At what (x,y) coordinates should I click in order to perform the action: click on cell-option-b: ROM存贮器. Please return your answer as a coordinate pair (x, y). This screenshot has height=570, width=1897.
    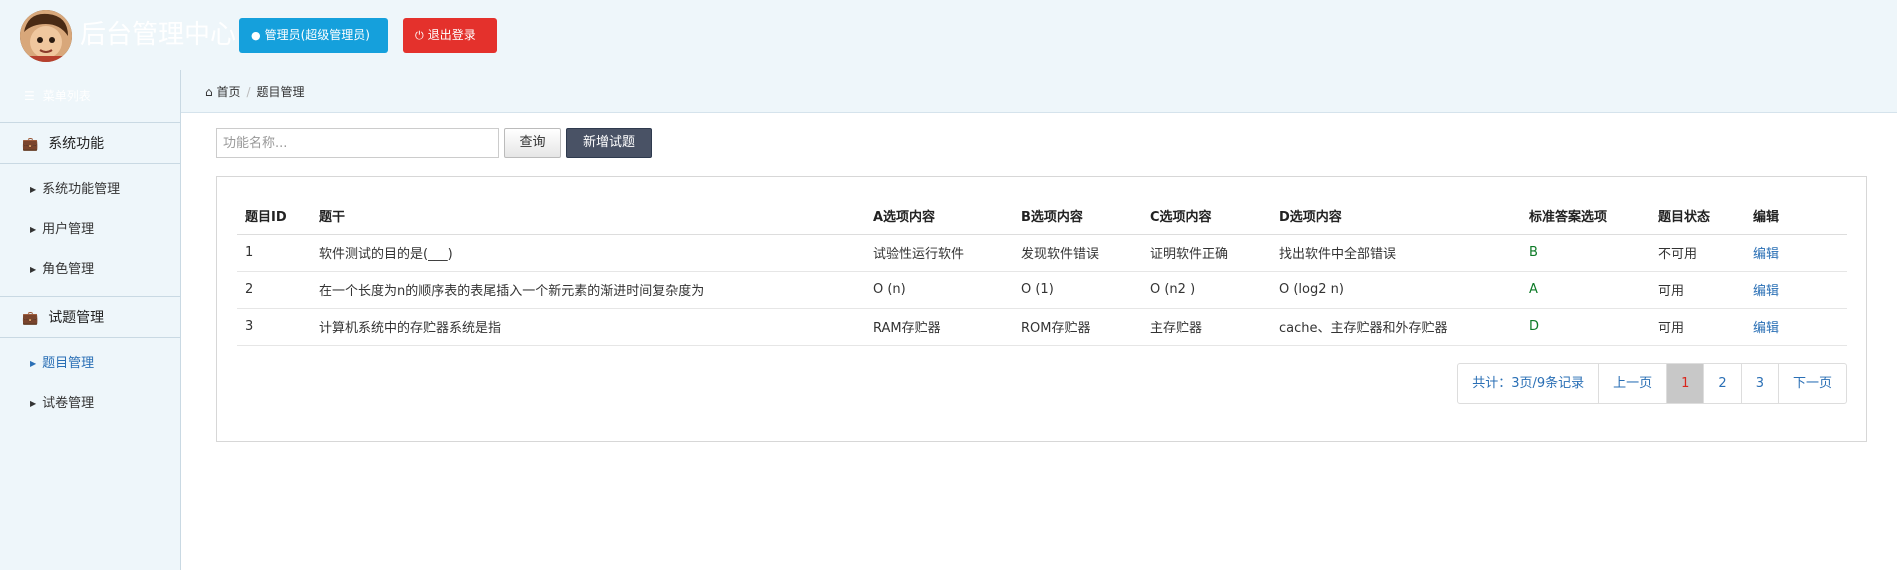
    Looking at the image, I should click on (1077, 327).